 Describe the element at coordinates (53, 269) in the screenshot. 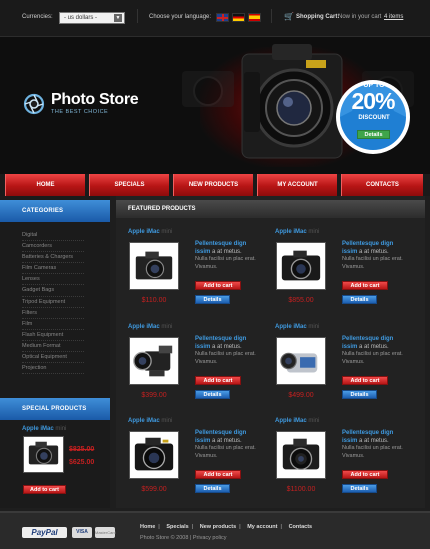

I see `category-item: Film Cameras` at that location.